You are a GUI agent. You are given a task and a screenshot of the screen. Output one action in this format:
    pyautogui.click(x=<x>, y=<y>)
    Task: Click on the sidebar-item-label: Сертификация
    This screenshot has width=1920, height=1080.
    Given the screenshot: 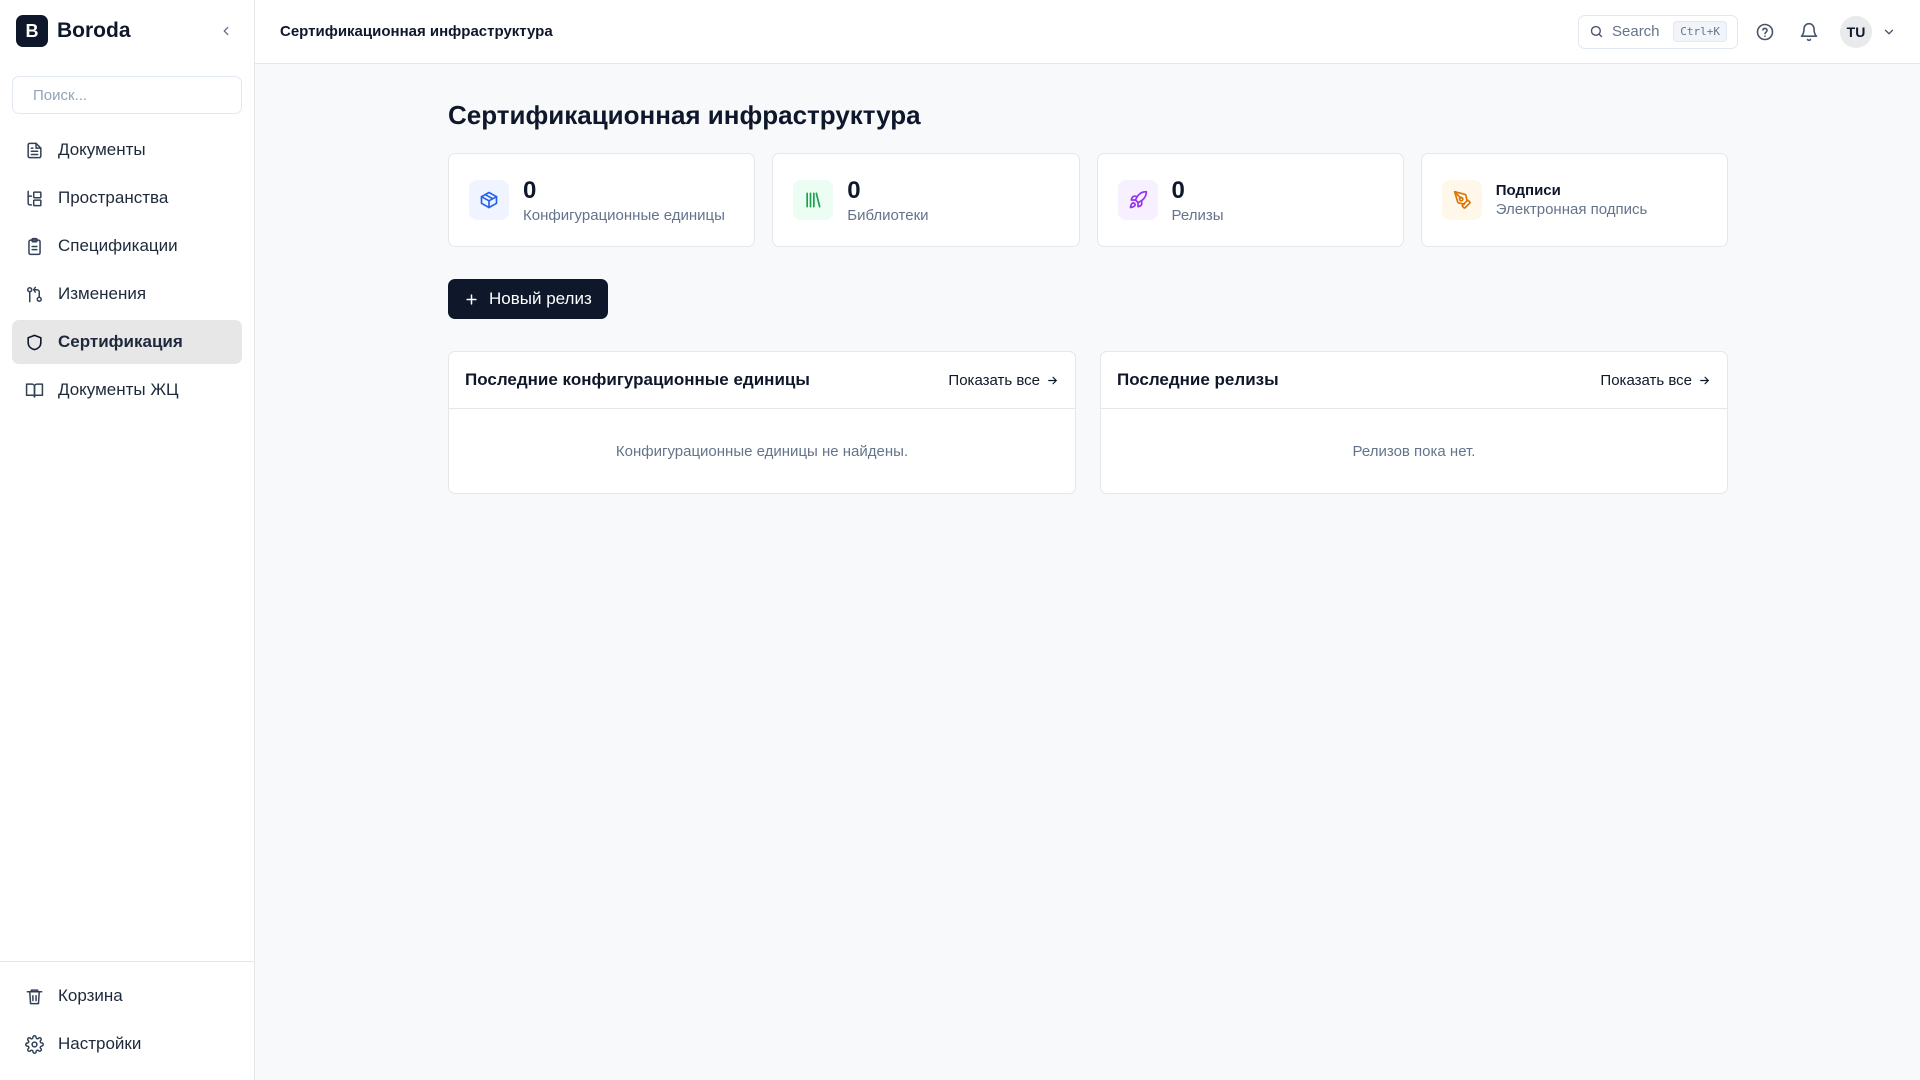 What is the action you would take?
    pyautogui.click(x=120, y=341)
    